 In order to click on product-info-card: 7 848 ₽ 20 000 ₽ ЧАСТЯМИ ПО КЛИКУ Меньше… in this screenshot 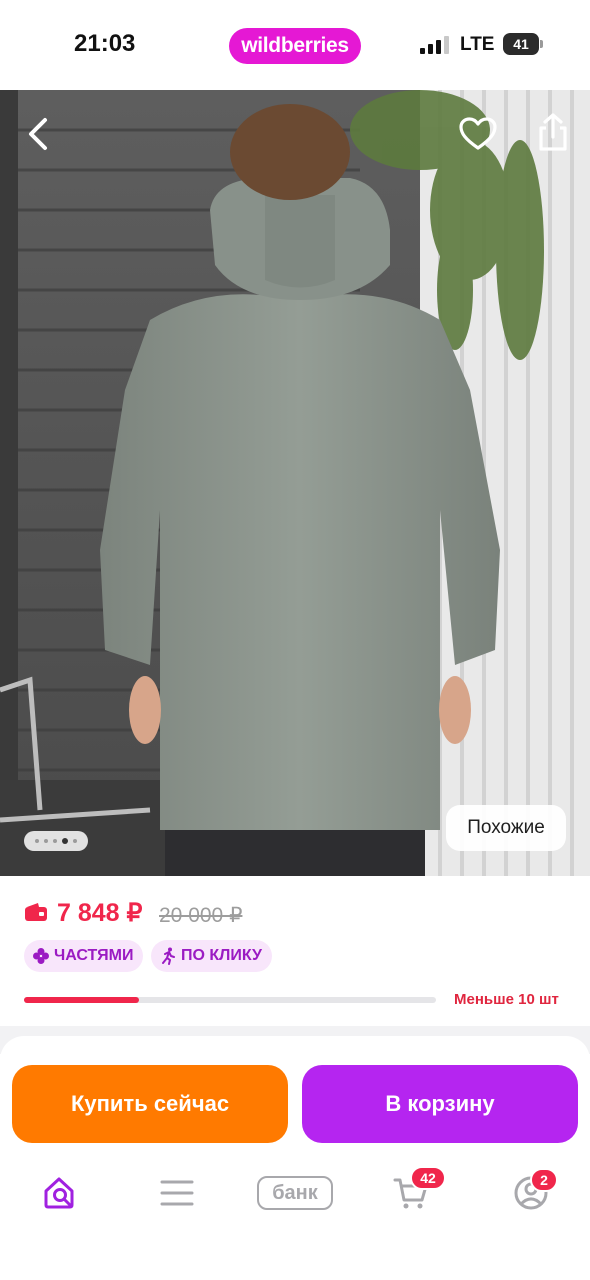, I will do `click(295, 951)`.